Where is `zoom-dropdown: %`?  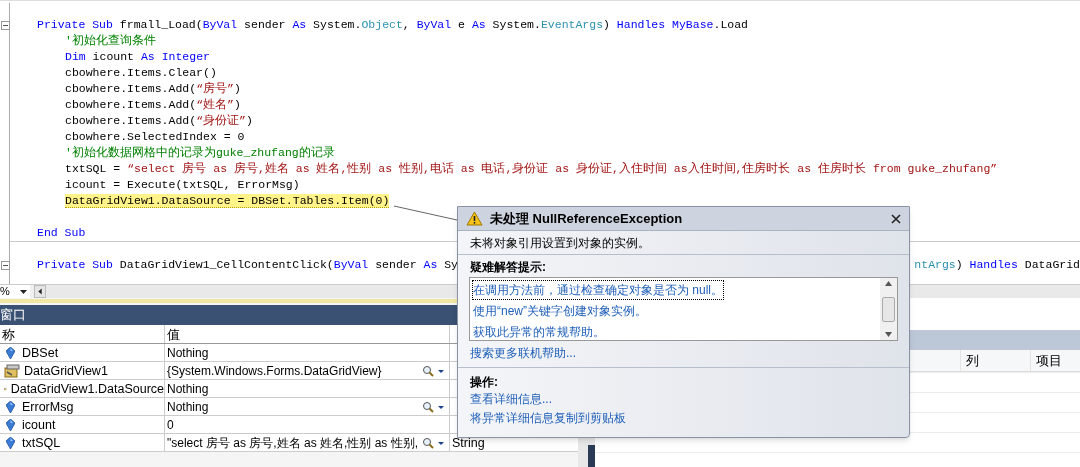
zoom-dropdown: % is located at coordinates (15, 291).